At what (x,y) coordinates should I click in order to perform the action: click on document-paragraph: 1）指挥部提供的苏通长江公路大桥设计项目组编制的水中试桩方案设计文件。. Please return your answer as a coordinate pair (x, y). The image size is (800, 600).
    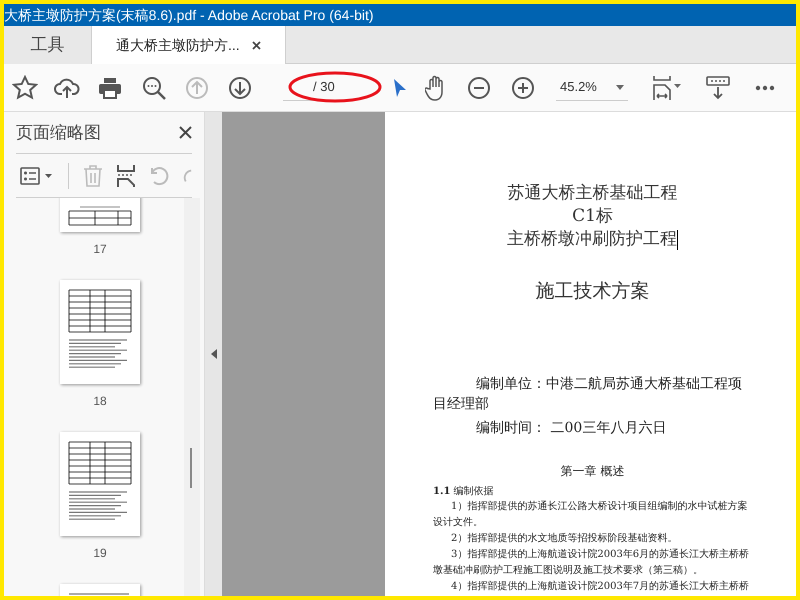
    Looking at the image, I should click on (590, 515).